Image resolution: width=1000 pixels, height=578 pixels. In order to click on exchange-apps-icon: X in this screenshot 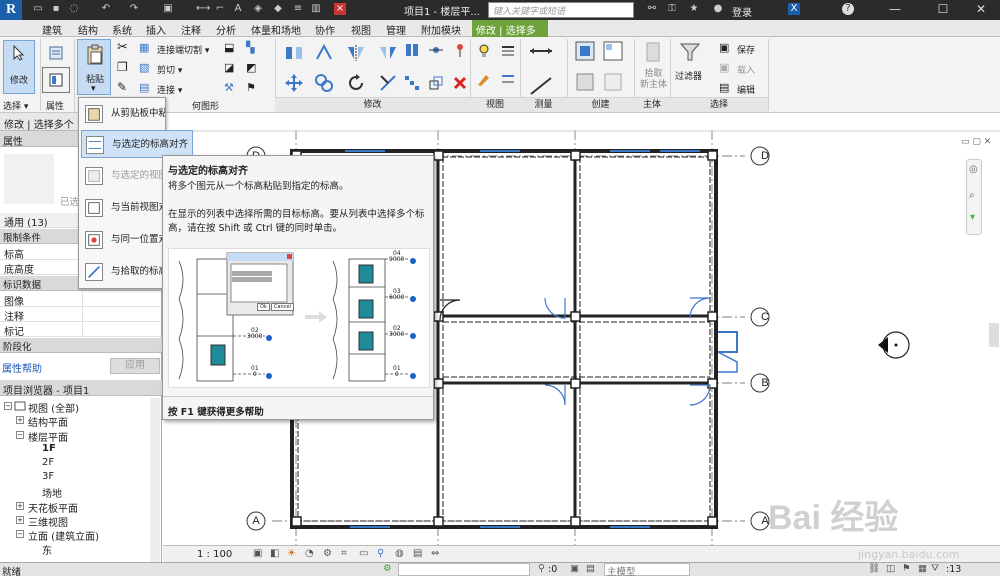, I will do `click(794, 9)`.